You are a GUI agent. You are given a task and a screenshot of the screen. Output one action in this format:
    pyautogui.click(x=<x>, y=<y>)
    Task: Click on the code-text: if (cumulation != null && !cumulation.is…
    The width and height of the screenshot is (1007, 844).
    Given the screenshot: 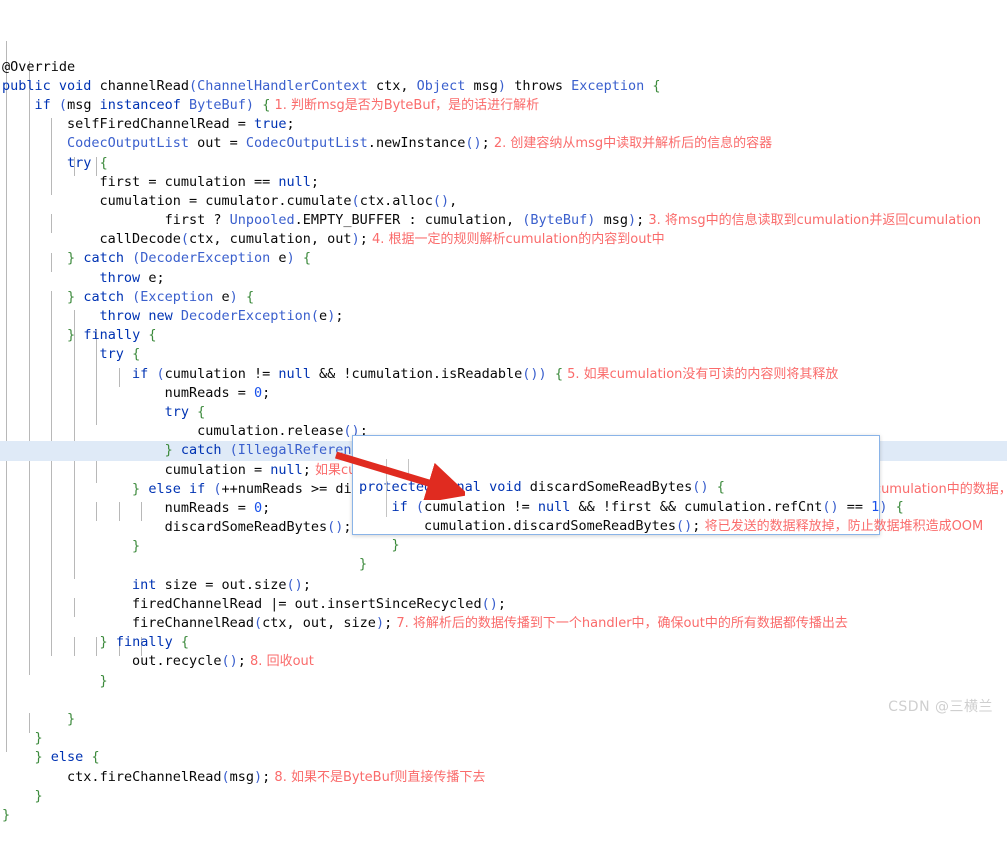 What is the action you would take?
    pyautogui.click(x=347, y=373)
    